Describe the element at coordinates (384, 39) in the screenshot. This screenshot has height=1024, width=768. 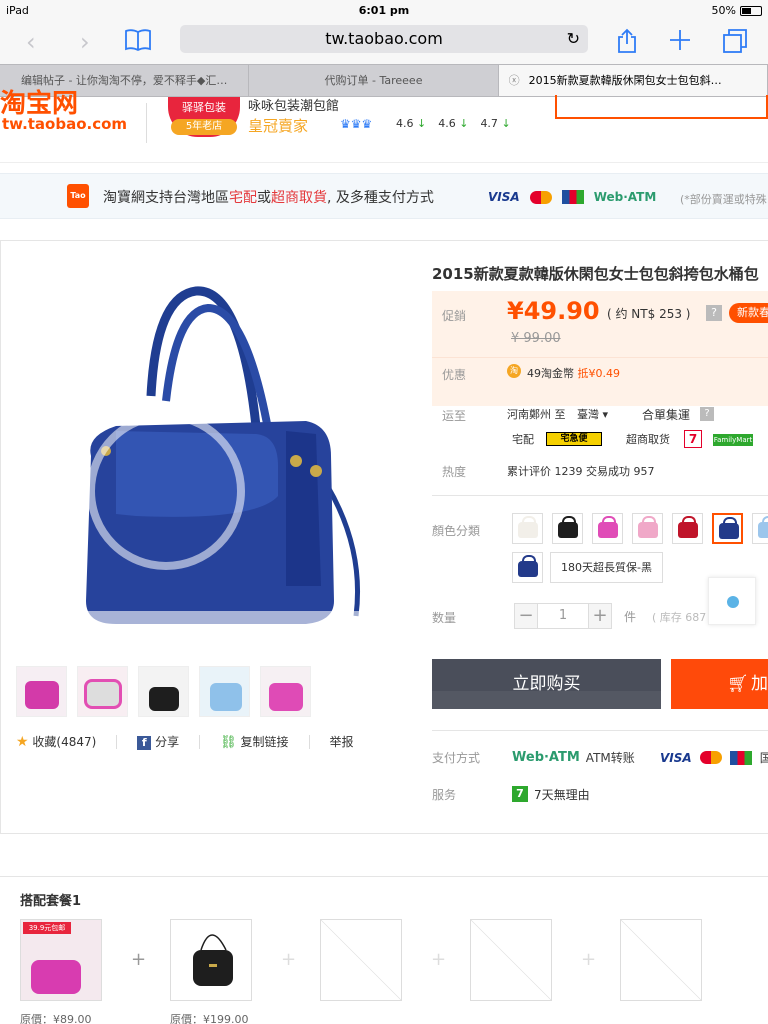
I see `url-bar: tw.taobao.com ↻` at that location.